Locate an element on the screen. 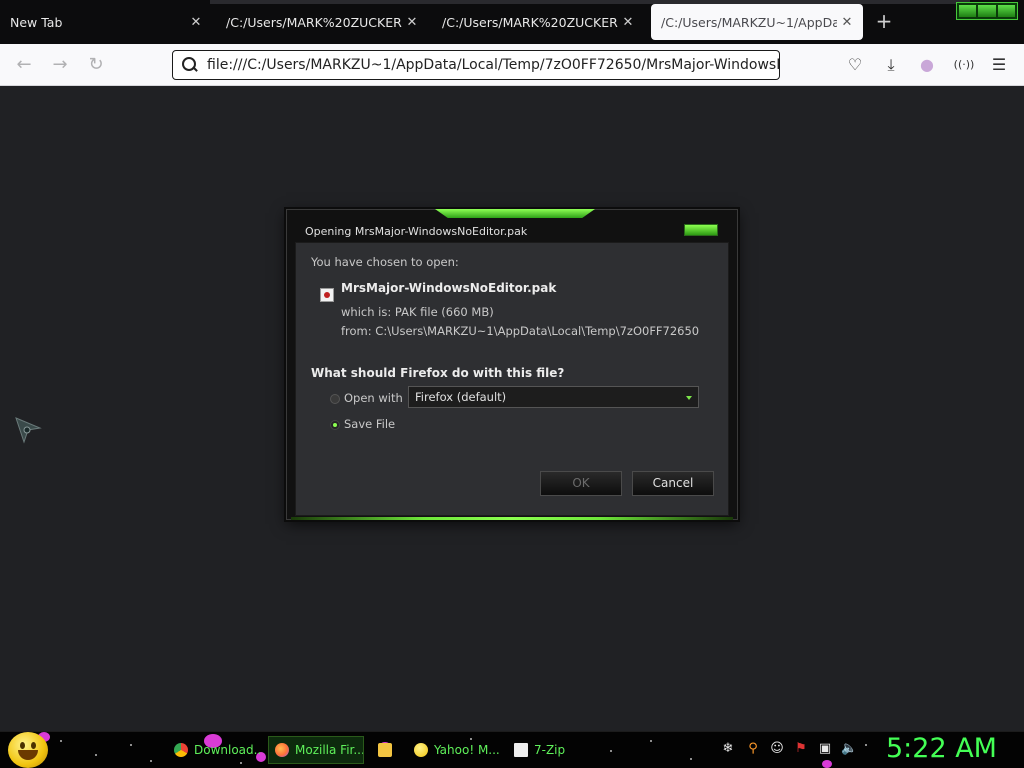 The width and height of the screenshot is (1024, 768). dialog-title: Opening MrsMajor-WindowsNoEditor.pak is located at coordinates (416, 231).